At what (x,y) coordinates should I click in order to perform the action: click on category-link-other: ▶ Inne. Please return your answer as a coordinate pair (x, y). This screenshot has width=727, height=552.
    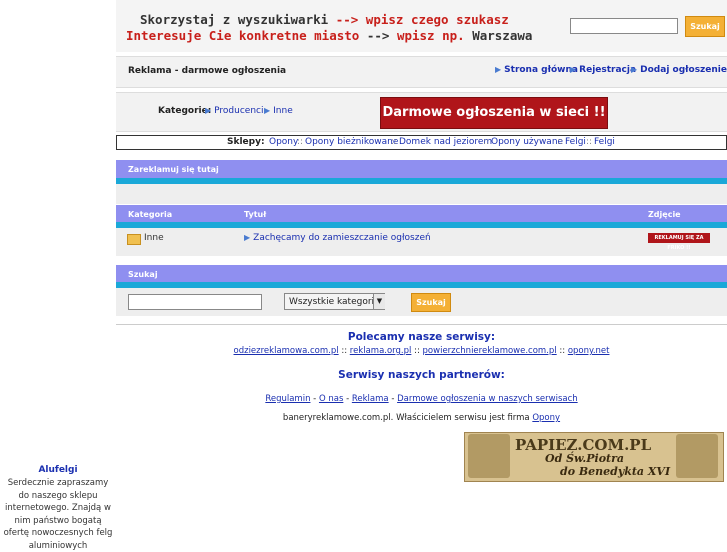
    Looking at the image, I should click on (278, 111).